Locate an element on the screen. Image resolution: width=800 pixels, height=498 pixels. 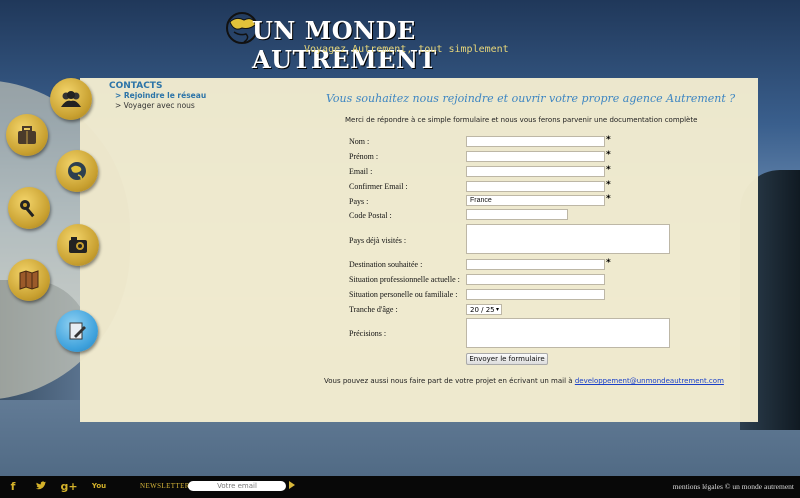
pays-visites-textarea is located at coordinates (568, 239).